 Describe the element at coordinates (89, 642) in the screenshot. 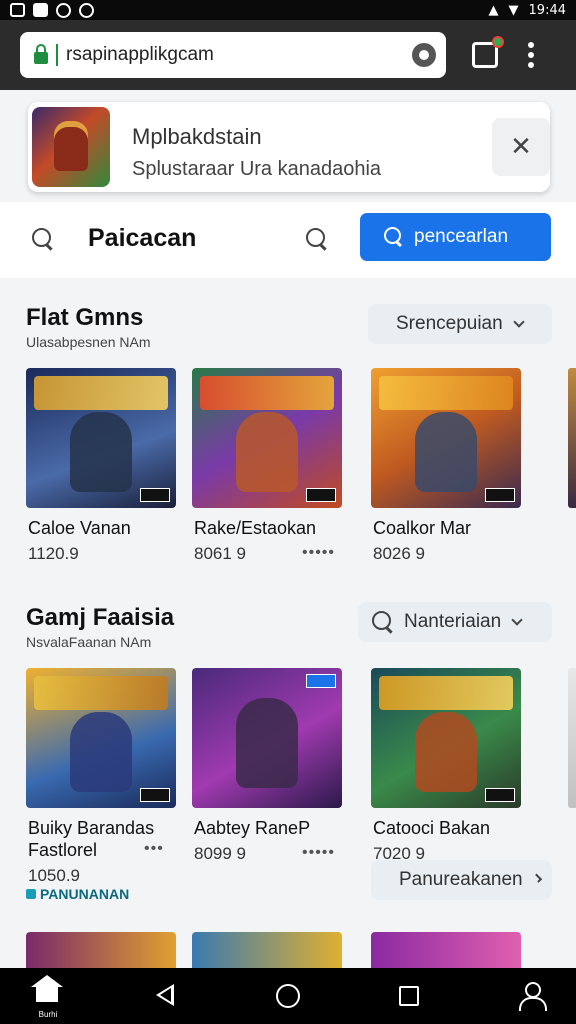

I see `section-subtitle: NsvalaFaanan NAm` at that location.